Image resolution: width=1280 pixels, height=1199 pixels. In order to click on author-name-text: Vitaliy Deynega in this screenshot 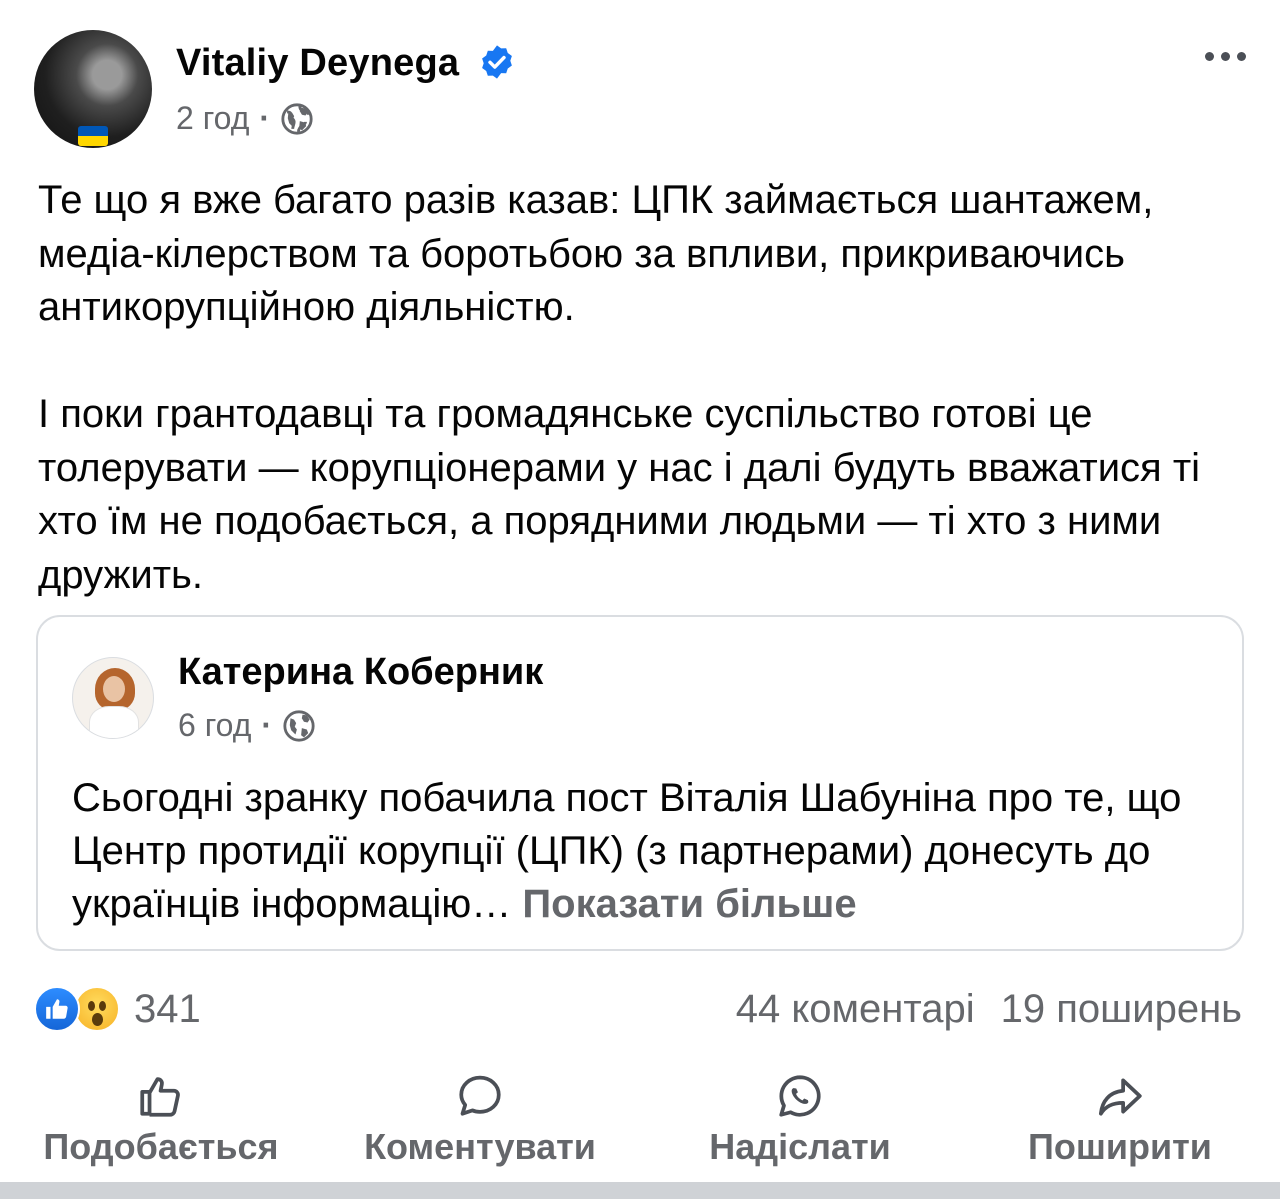, I will do `click(318, 63)`.